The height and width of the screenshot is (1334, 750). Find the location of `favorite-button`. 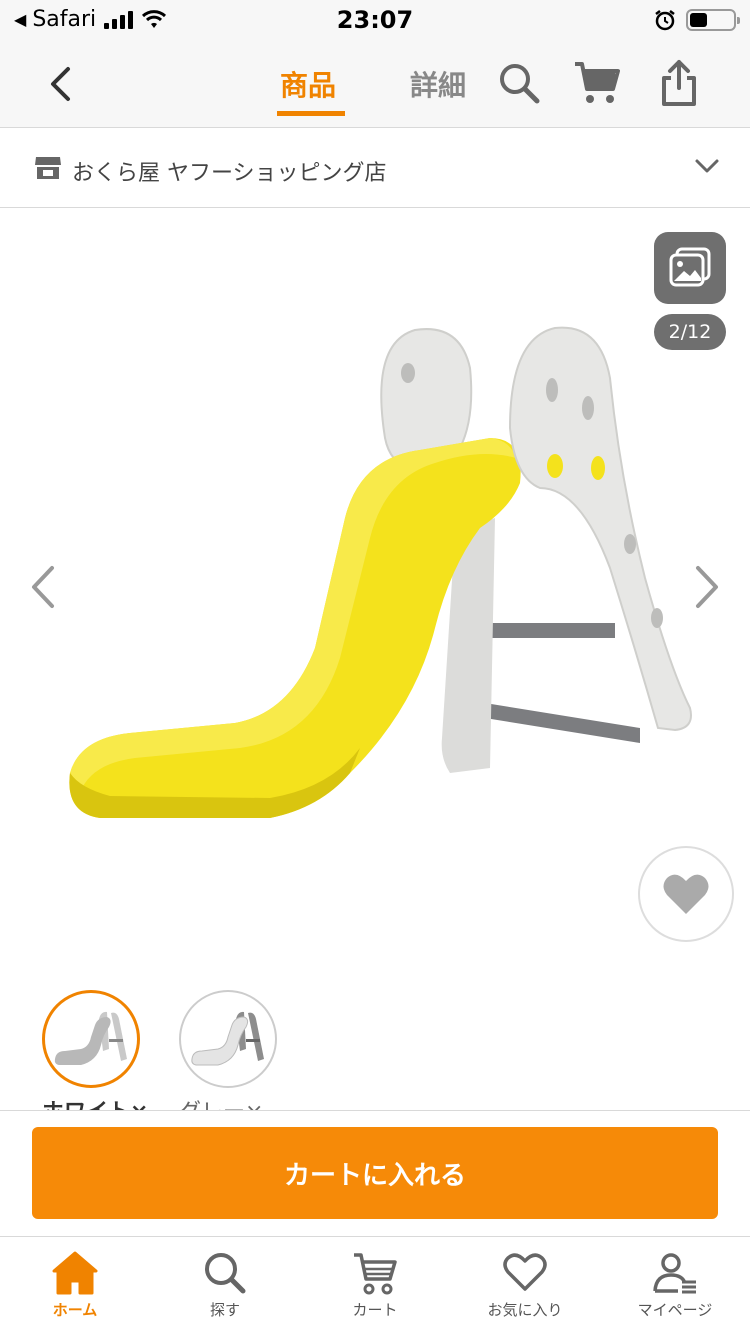

favorite-button is located at coordinates (686, 894).